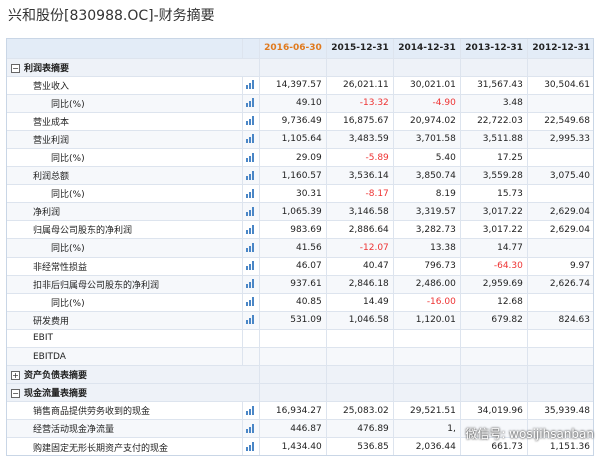 The height and width of the screenshot is (456, 600). Describe the element at coordinates (293, 284) in the screenshot. I see `value-cell: 937.61` at that location.